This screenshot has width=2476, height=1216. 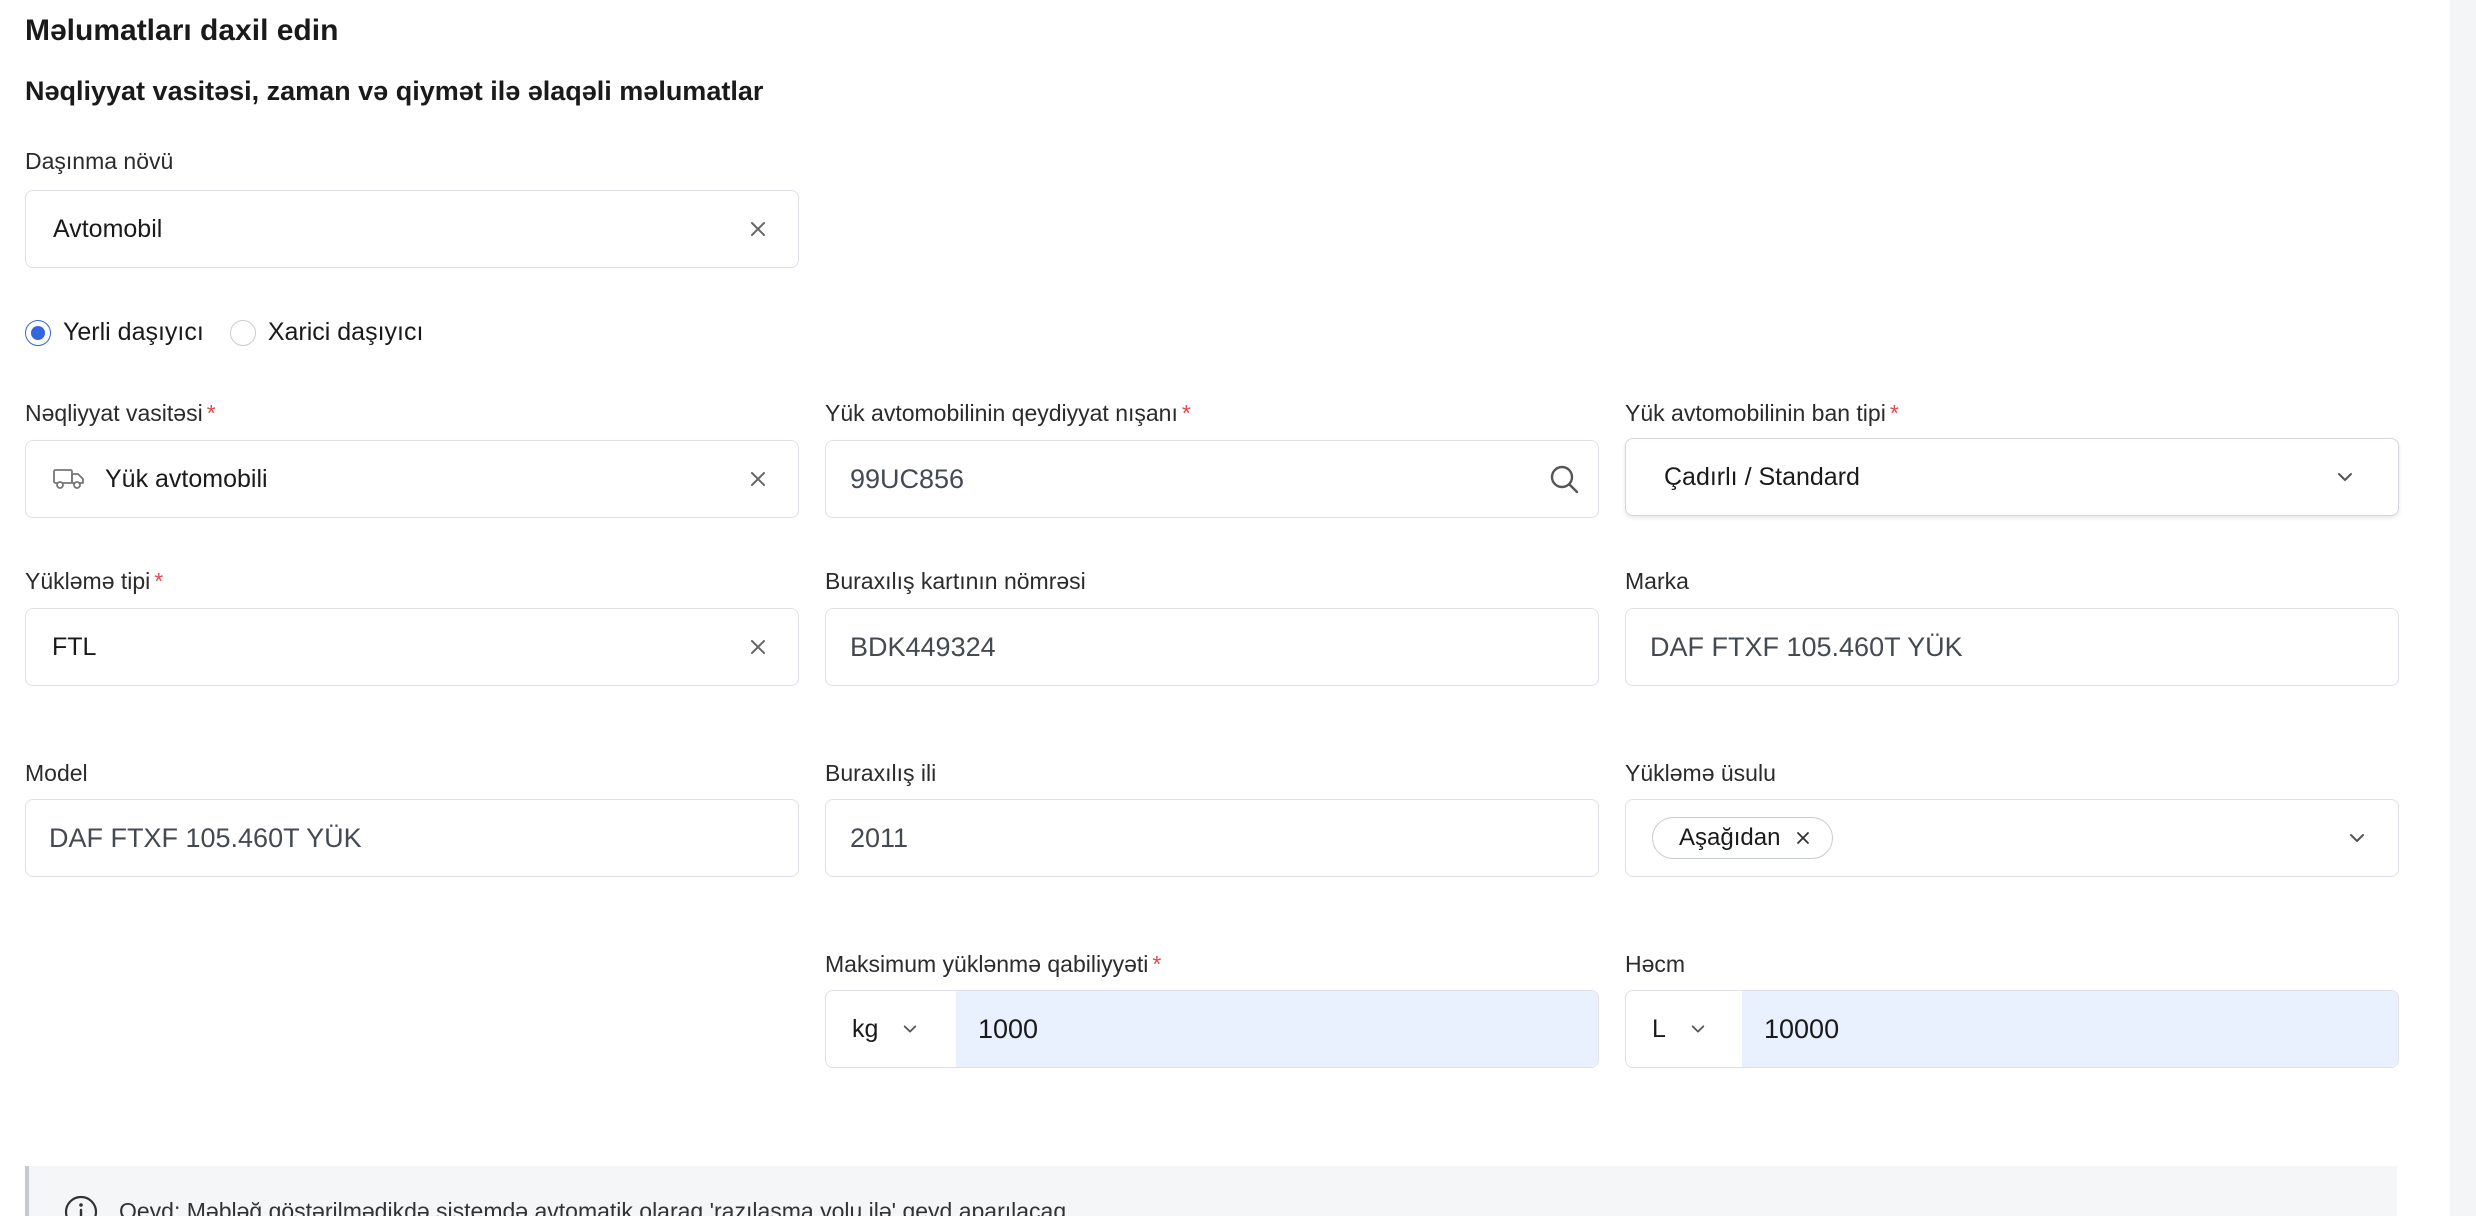 I want to click on vehicle-value: Yük avtomobili, so click(x=186, y=478).